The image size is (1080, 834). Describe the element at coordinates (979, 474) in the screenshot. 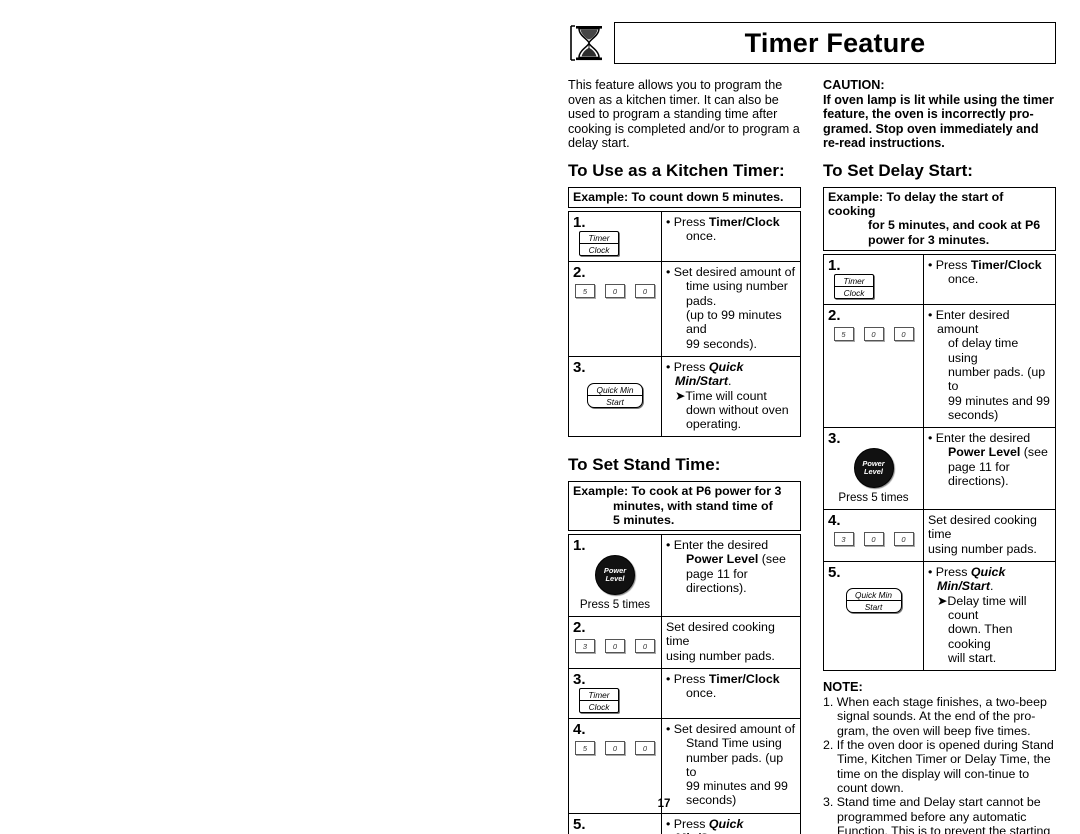

I see `instruction-line: page 11 for directions).` at that location.